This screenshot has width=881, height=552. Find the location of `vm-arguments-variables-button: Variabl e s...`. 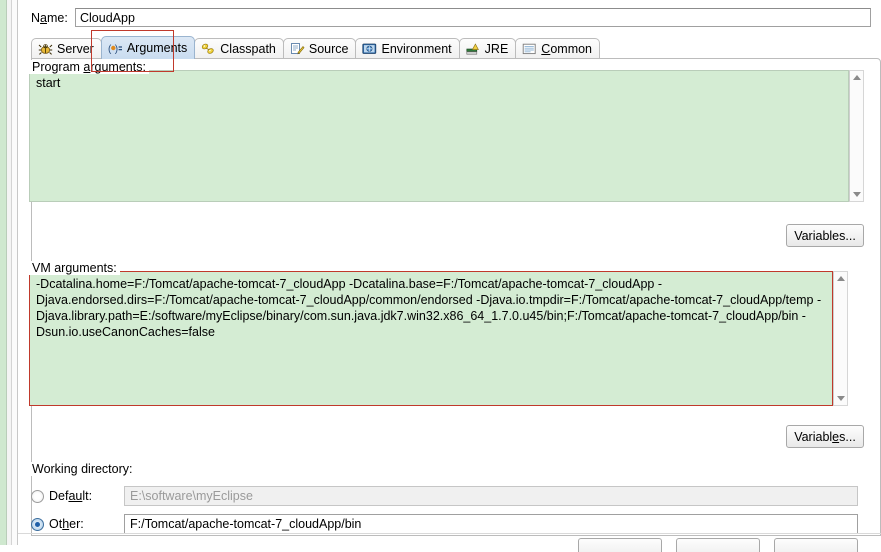

vm-arguments-variables-button: Variabl e s... is located at coordinates (825, 436).